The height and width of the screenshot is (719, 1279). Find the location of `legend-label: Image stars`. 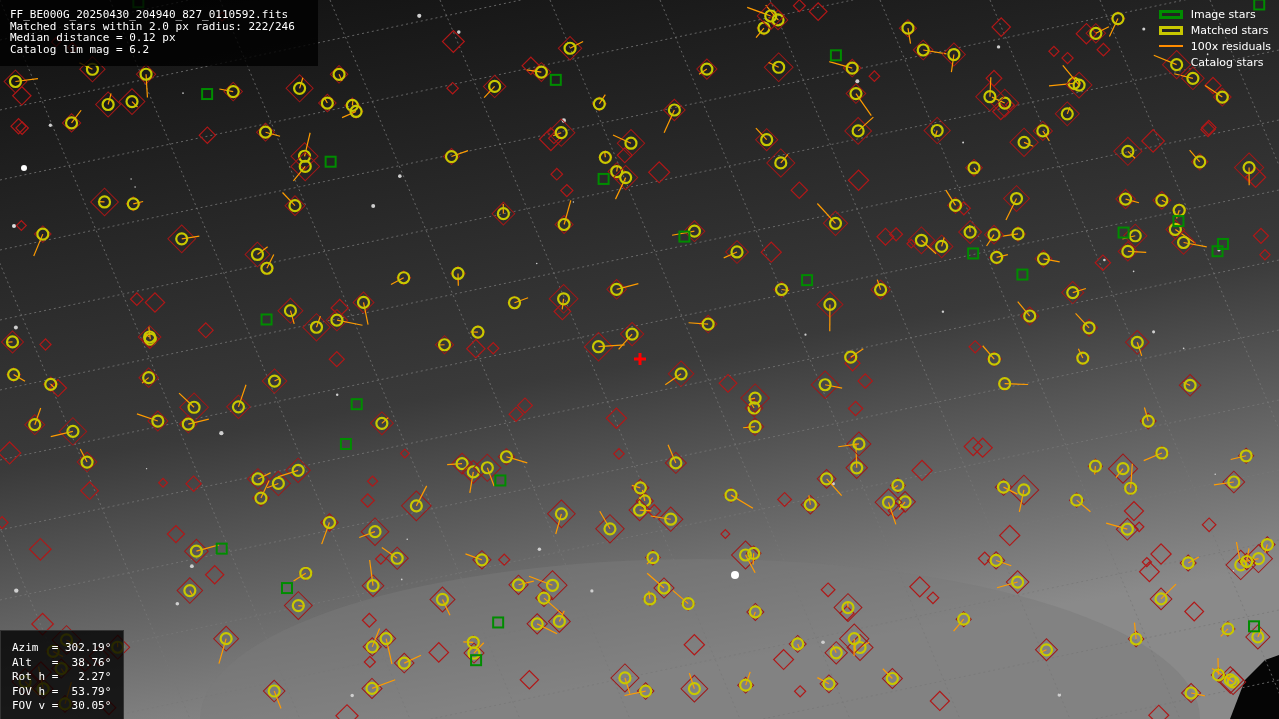

legend-label: Image stars is located at coordinates (1223, 14).